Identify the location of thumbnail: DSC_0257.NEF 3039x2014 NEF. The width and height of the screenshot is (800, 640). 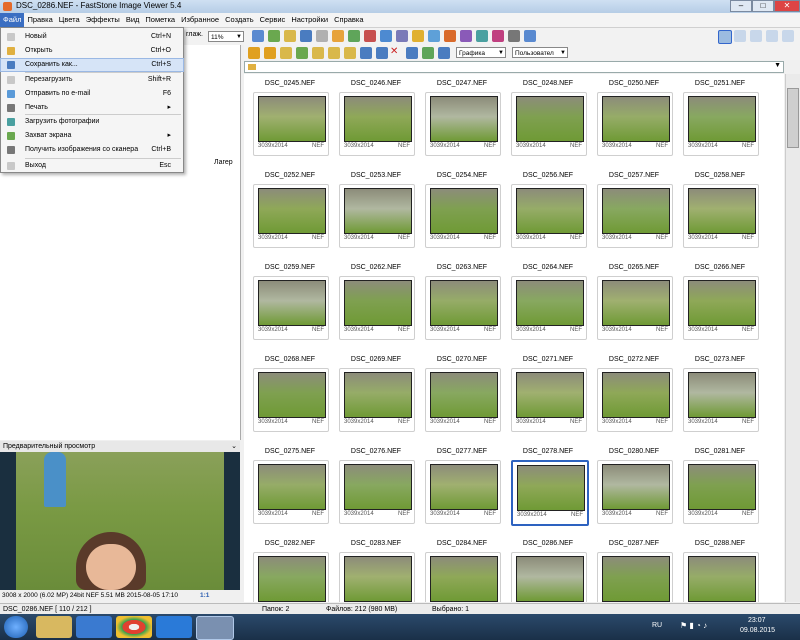
(634, 213).